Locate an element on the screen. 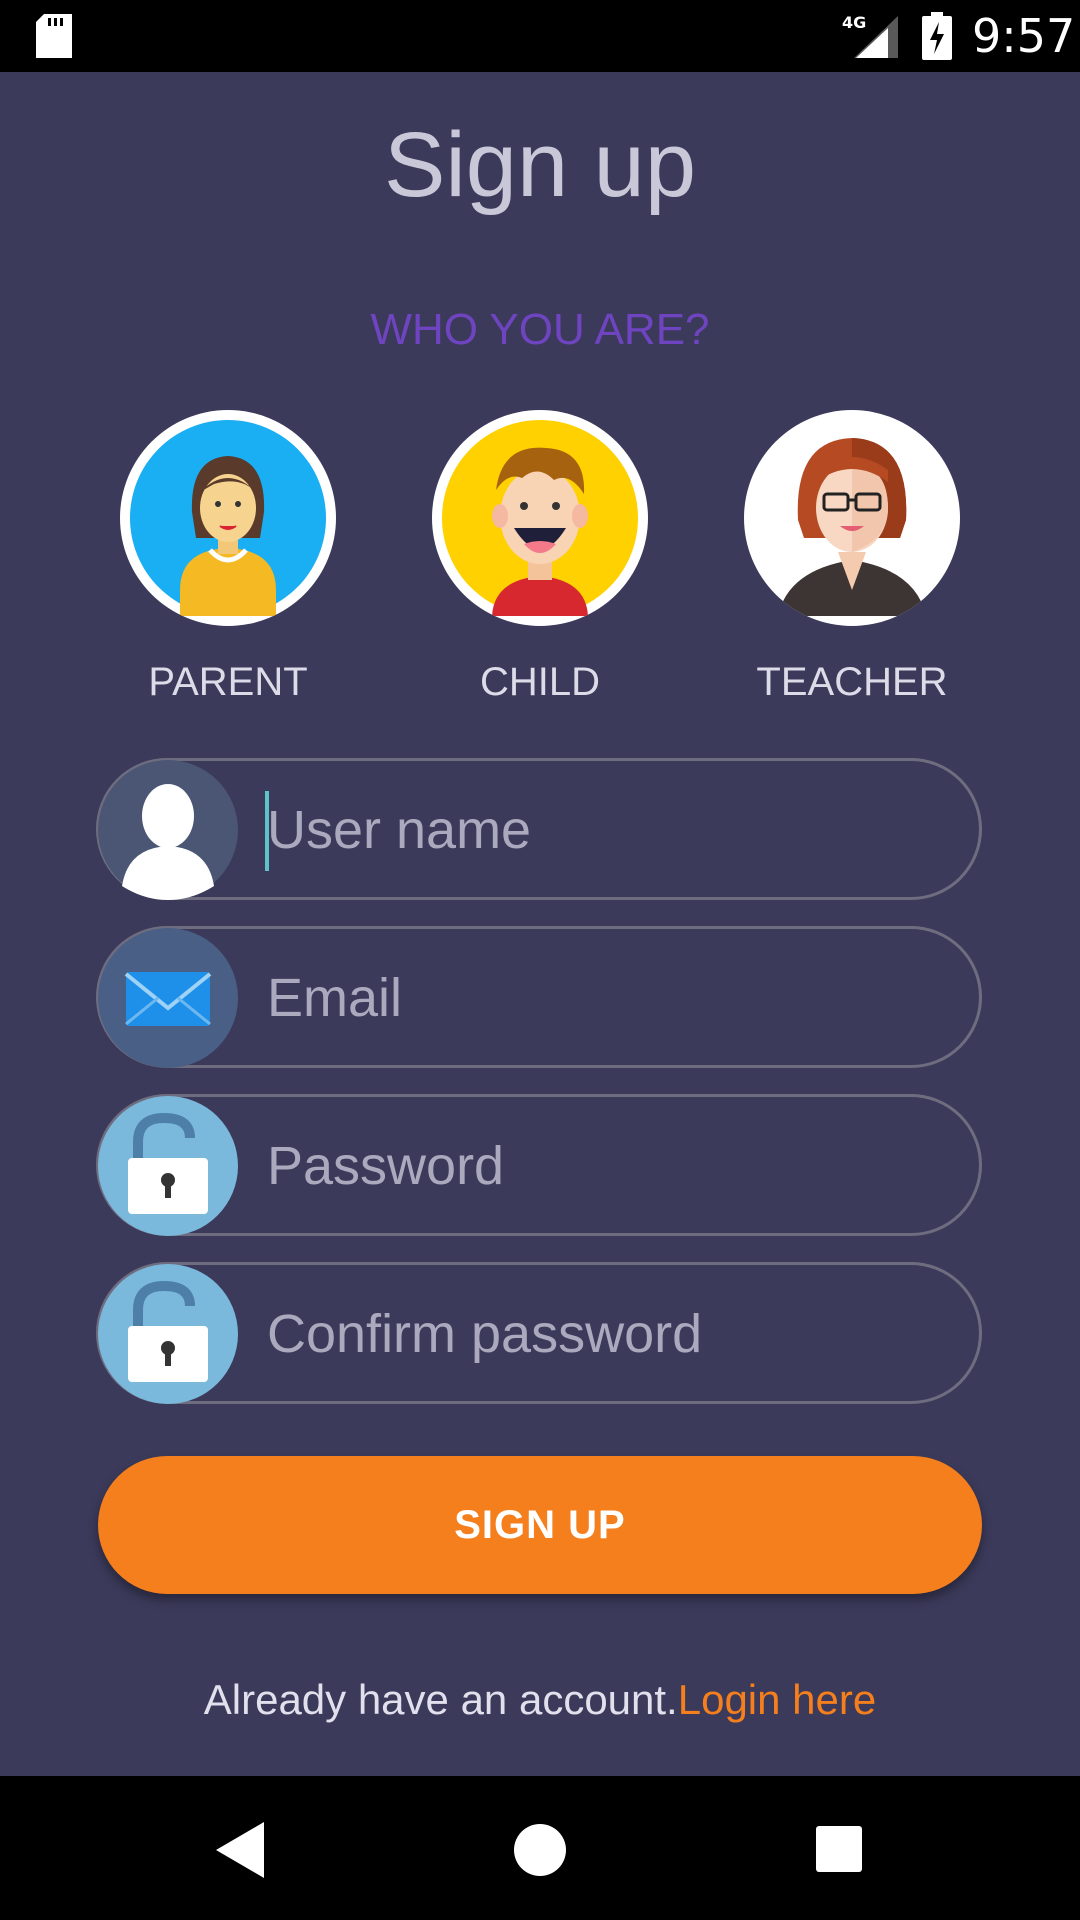  email-field is located at coordinates (539, 997).